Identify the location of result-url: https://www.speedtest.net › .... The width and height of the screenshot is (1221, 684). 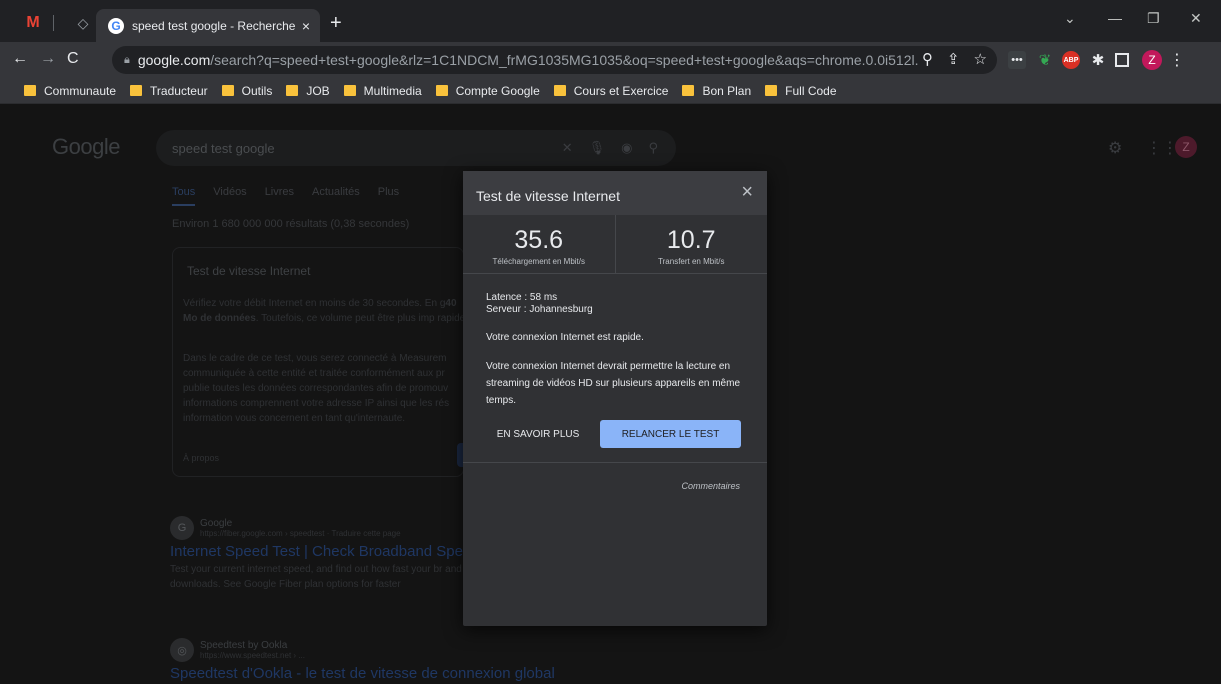
(252, 655).